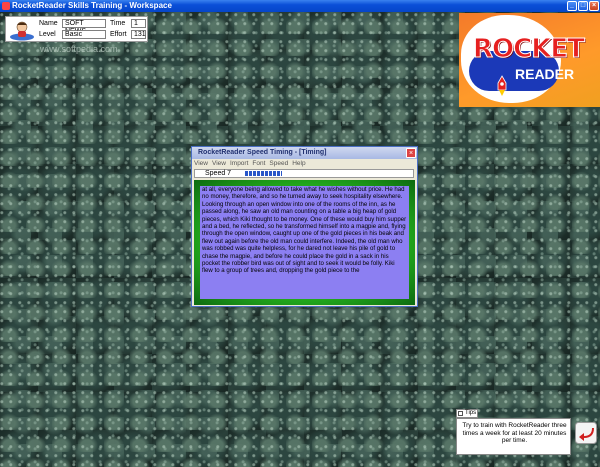  Describe the element at coordinates (263, 173) in the screenshot. I see `speed-progress-fill` at that location.